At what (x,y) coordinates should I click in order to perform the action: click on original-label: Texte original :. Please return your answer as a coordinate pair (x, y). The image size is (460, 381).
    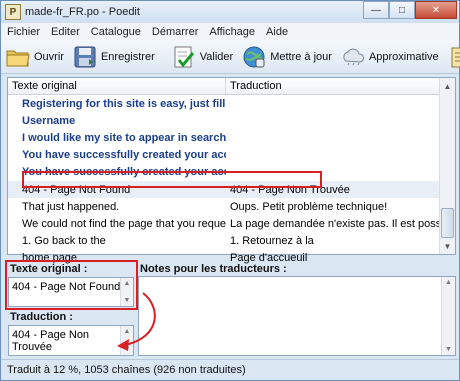
    Looking at the image, I should click on (49, 269).